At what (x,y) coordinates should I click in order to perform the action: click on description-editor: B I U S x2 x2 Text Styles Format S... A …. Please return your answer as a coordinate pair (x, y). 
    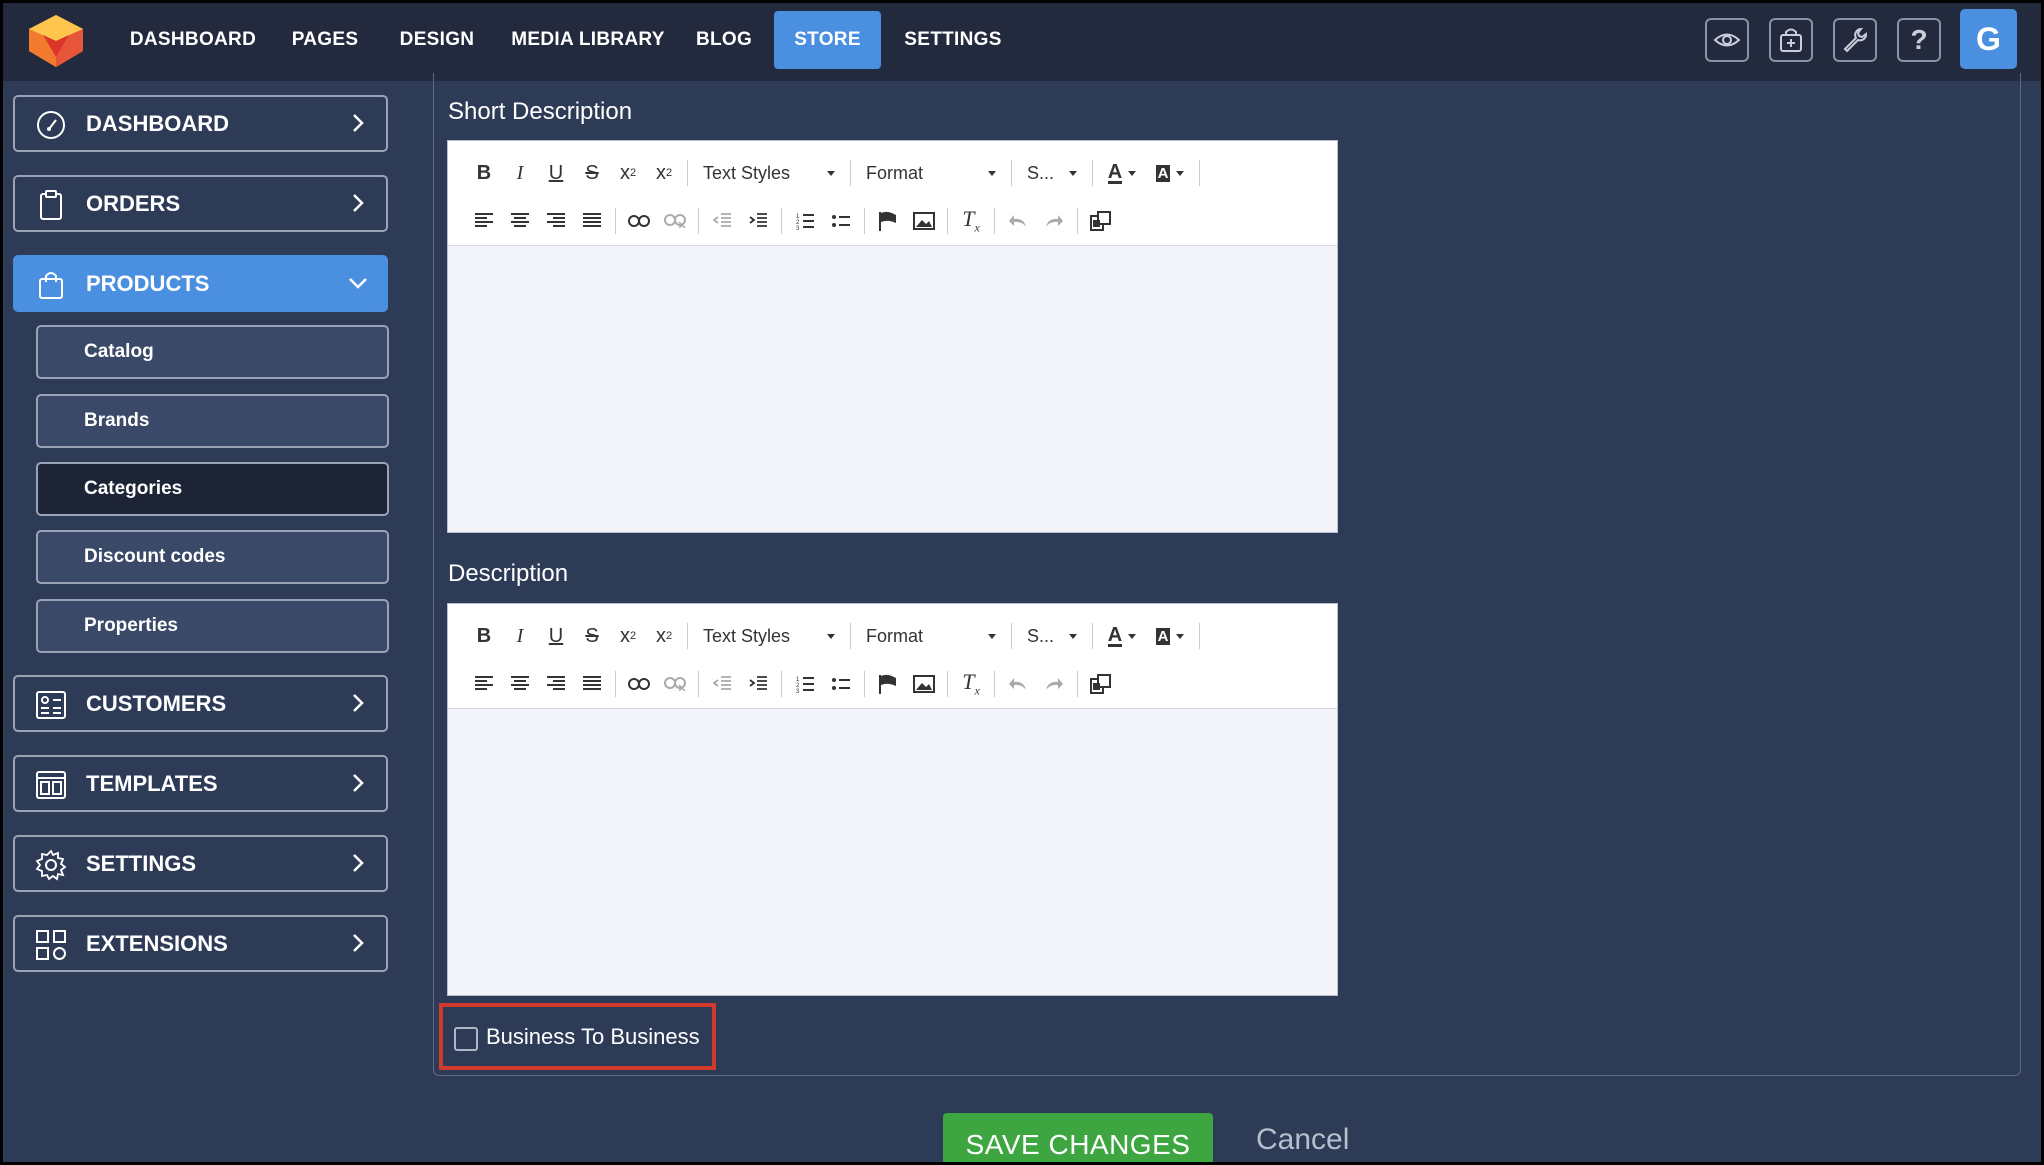
    Looking at the image, I should click on (892, 799).